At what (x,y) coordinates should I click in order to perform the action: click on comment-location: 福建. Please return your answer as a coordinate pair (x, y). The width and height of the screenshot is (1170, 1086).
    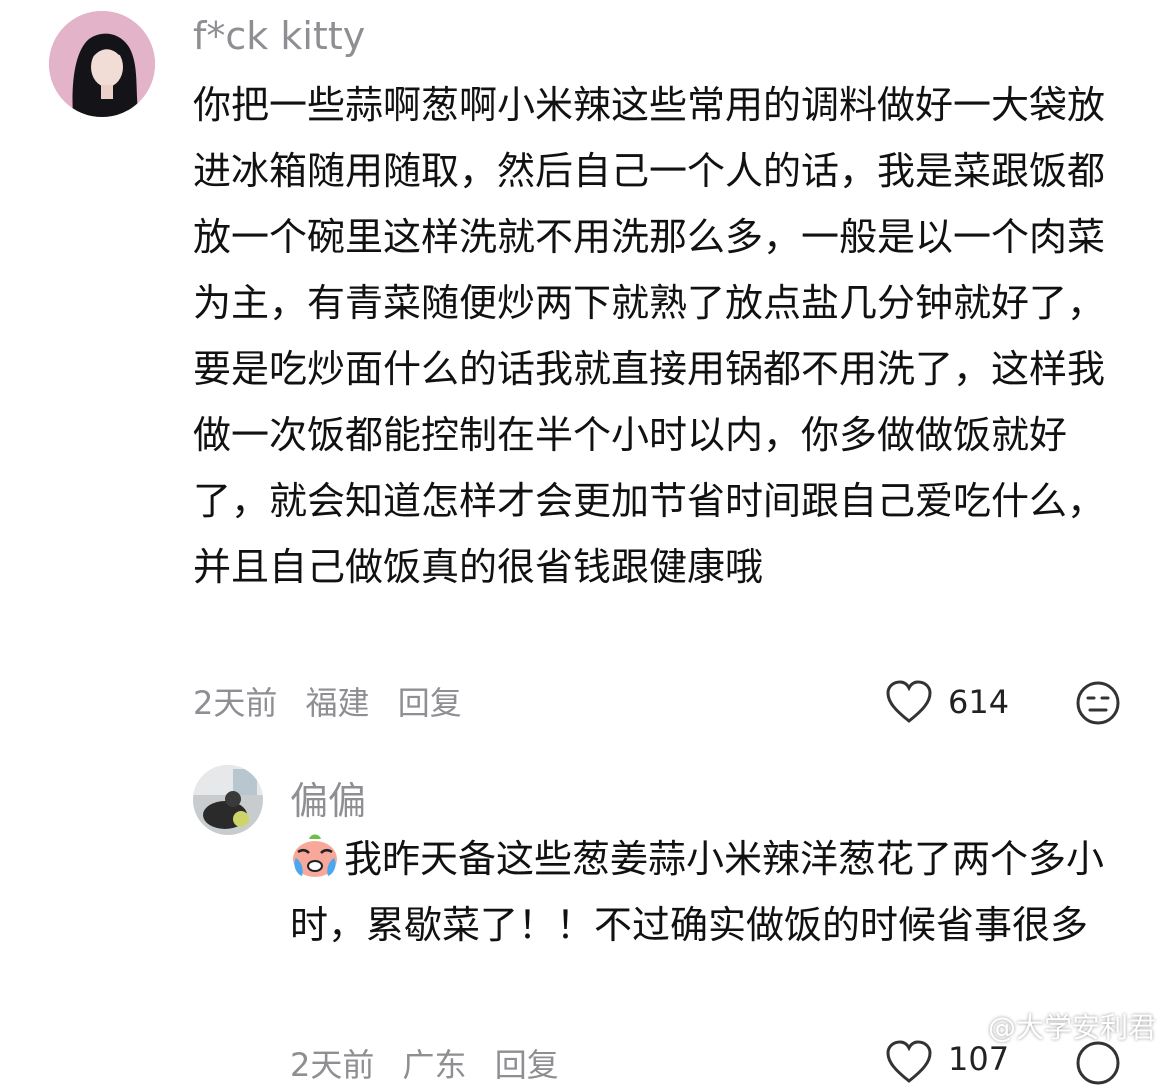
    Looking at the image, I should click on (337, 703).